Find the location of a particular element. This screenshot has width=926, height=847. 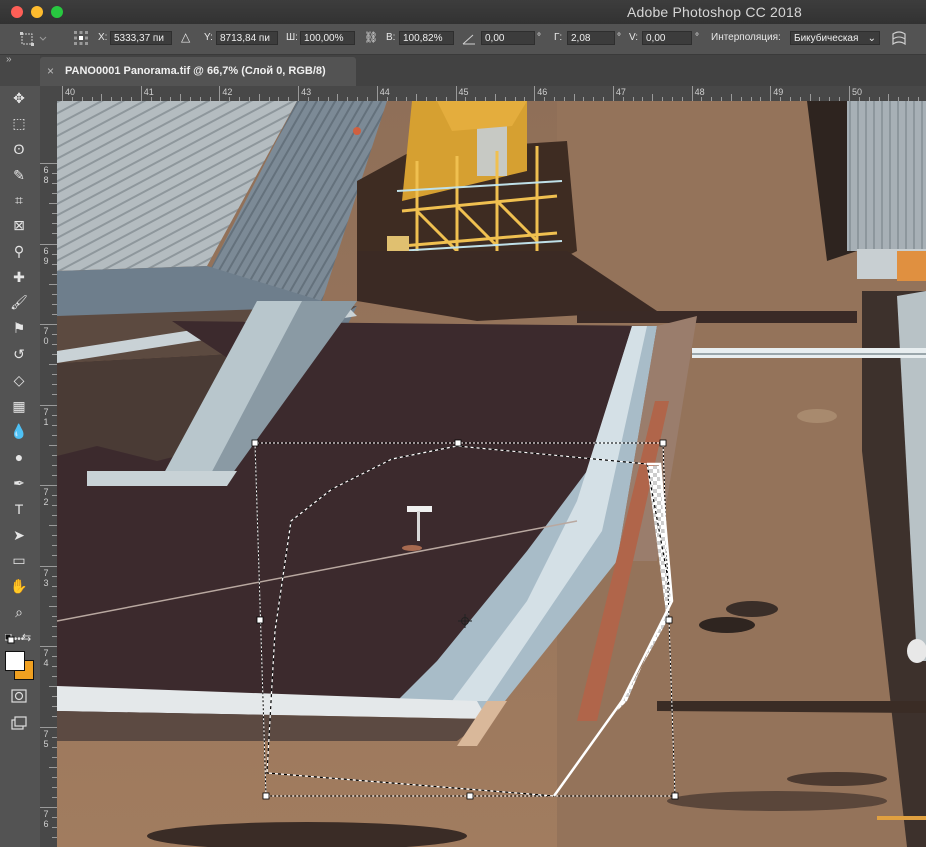

zoom-tool: ⌕ is located at coordinates (19, 612).